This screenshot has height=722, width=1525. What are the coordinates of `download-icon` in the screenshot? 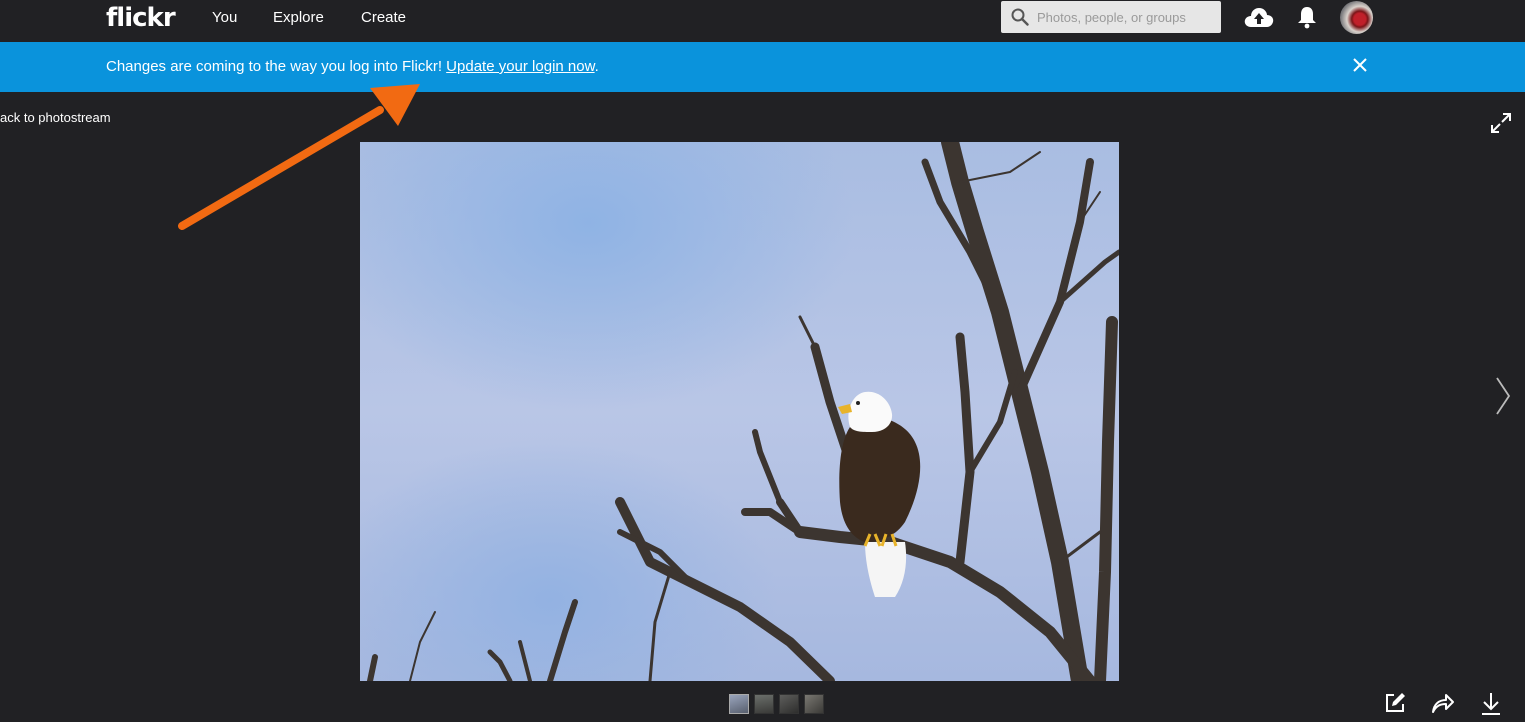 It's located at (1491, 704).